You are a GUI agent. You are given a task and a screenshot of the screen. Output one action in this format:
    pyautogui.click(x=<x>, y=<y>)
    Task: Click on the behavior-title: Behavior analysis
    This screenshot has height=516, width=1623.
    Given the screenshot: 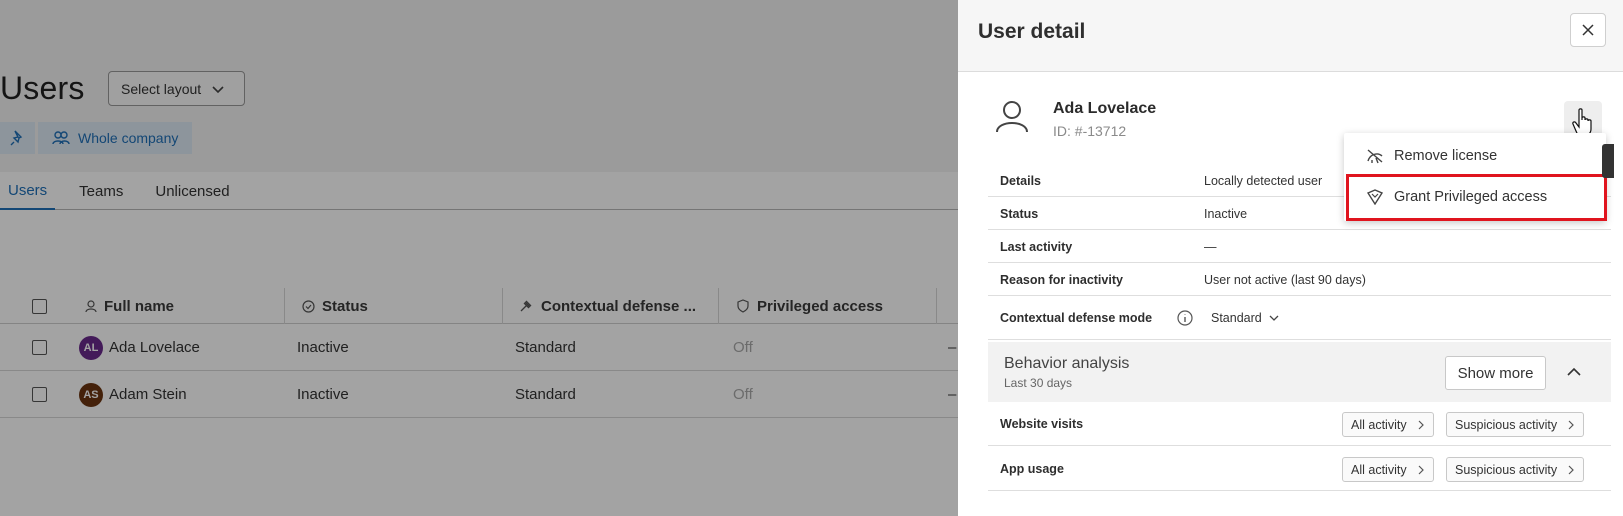 What is the action you would take?
    pyautogui.click(x=1067, y=363)
    